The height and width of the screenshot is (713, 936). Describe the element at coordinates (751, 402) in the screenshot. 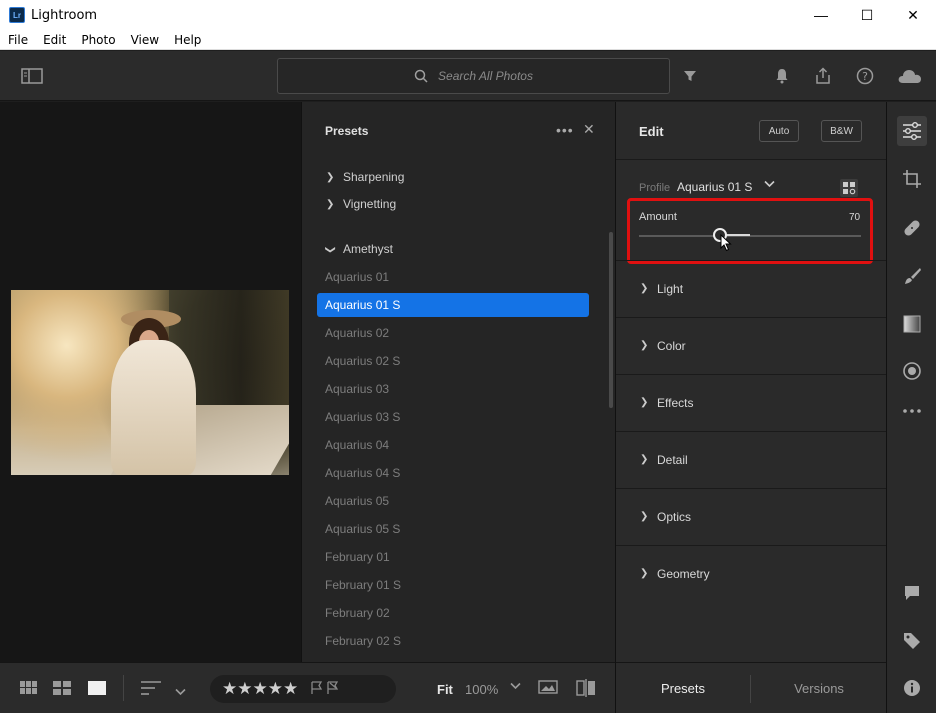

I see `section-effects: ❯ Effects` at that location.